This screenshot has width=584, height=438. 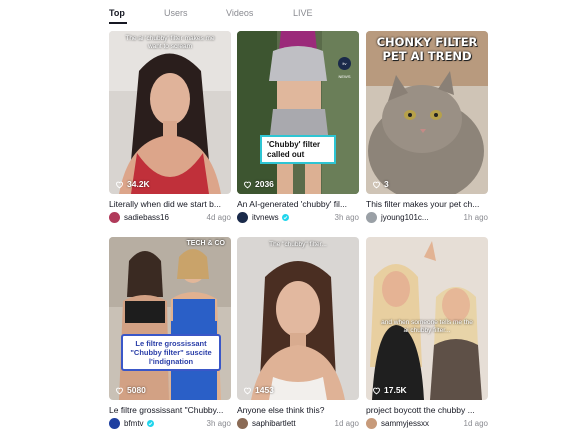 I want to click on video-overlay-caption: 'Chubby' filter called out, so click(x=298, y=149).